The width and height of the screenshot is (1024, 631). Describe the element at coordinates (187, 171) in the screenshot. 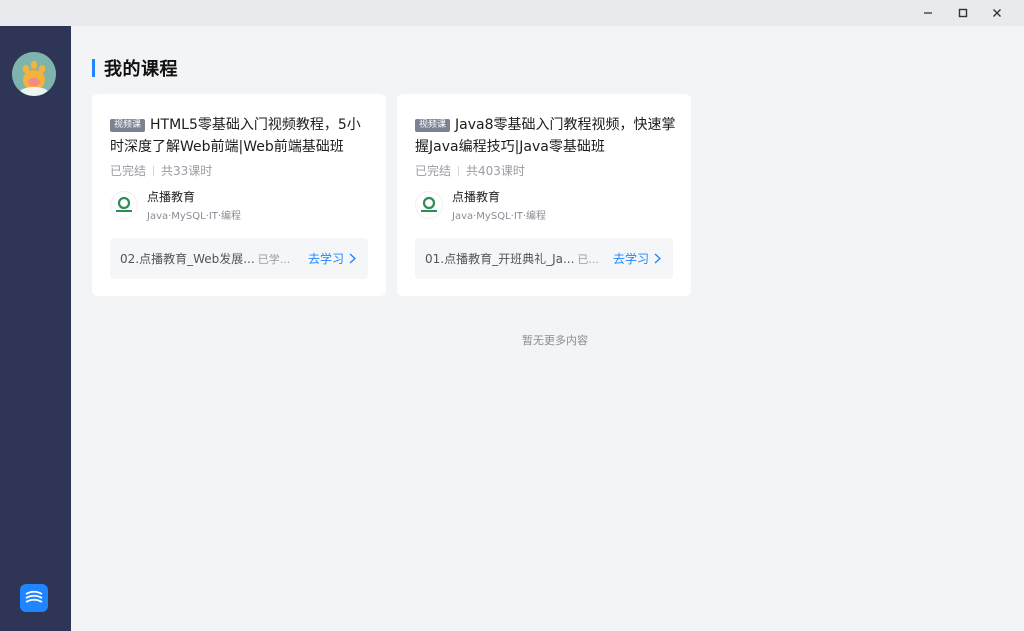

I see `lesson-count: 共33课时` at that location.